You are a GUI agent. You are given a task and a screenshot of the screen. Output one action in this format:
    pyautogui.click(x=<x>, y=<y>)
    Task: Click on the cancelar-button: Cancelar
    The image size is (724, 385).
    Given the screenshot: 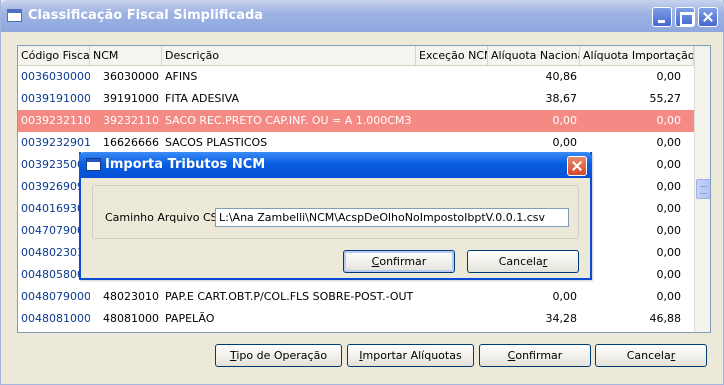 What is the action you would take?
    pyautogui.click(x=651, y=355)
    